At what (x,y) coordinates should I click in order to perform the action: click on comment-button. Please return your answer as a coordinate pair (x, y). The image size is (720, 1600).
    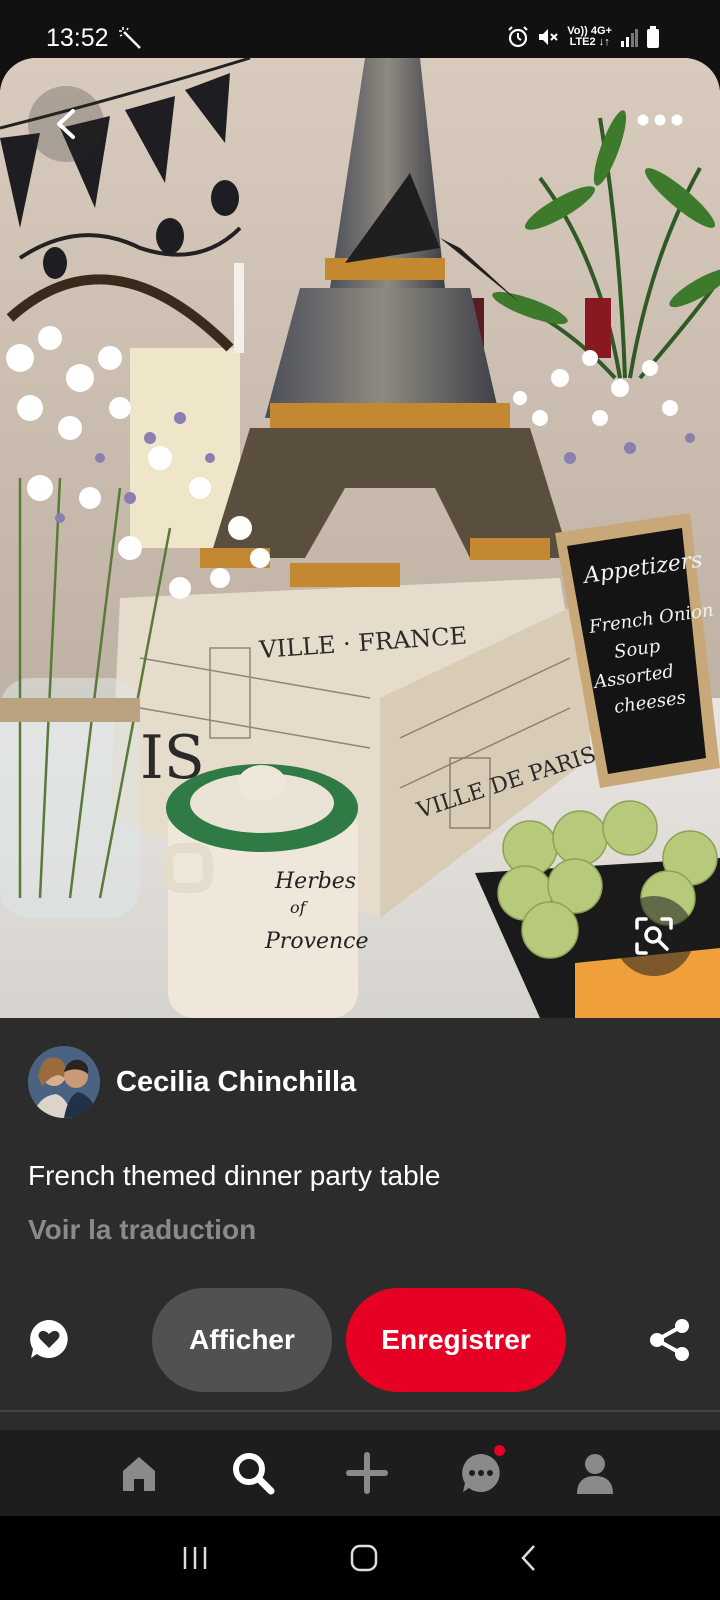
    Looking at the image, I should click on (49, 1339).